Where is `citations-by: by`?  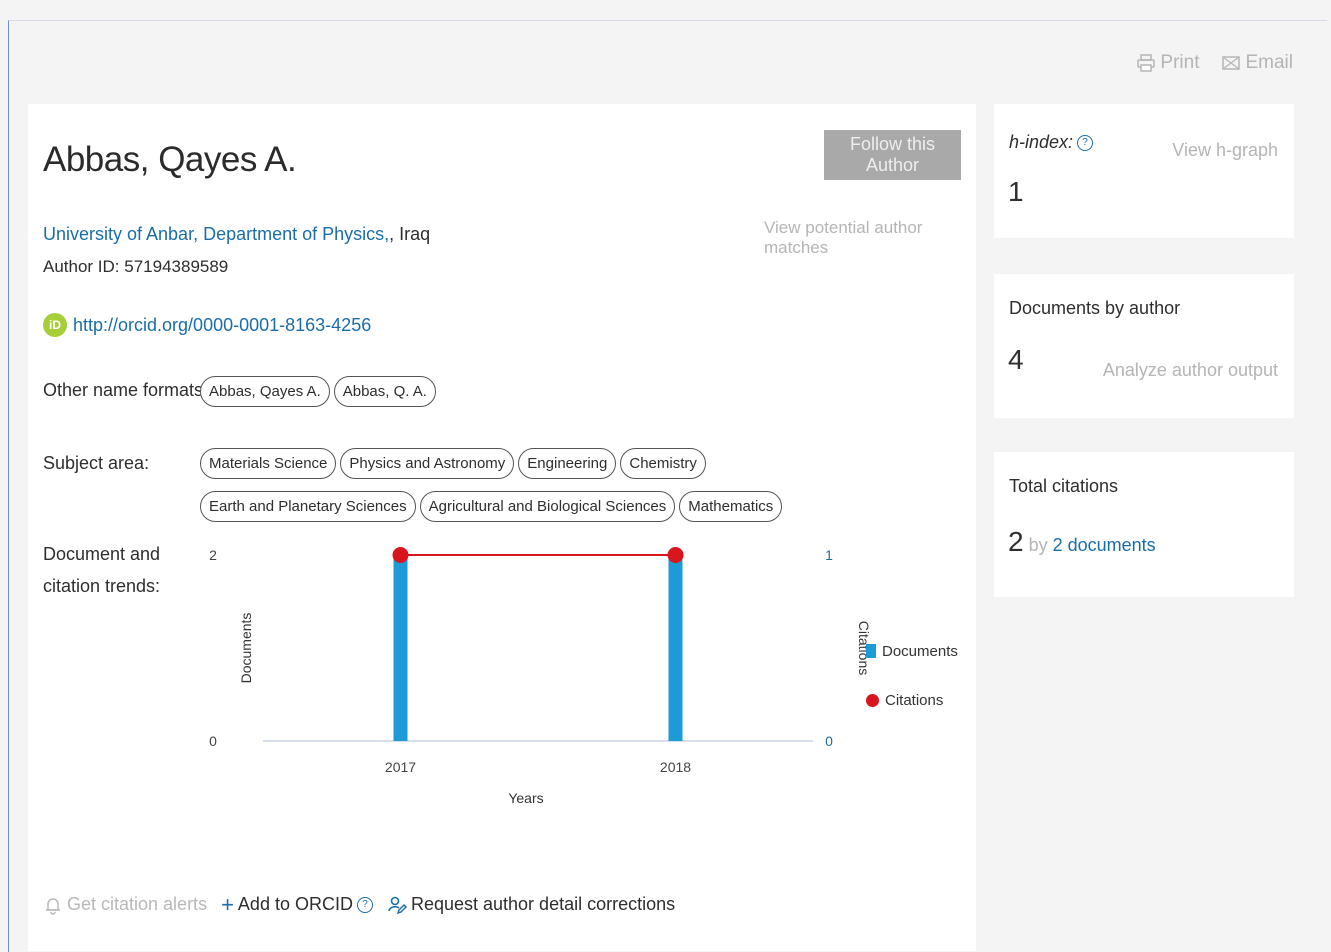 citations-by: by is located at coordinates (1038, 545).